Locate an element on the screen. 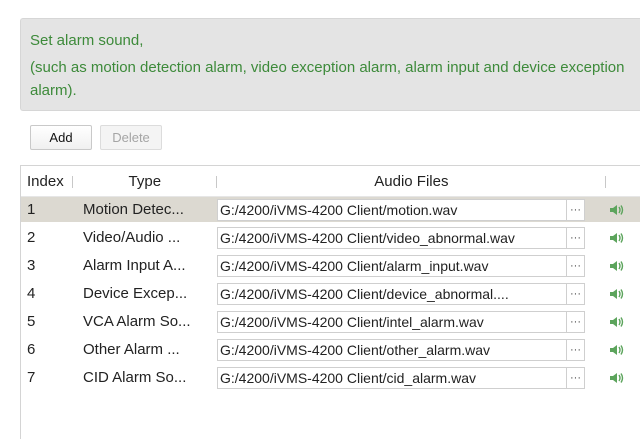 The width and height of the screenshot is (640, 439). header-type-label: Type is located at coordinates (145, 181).